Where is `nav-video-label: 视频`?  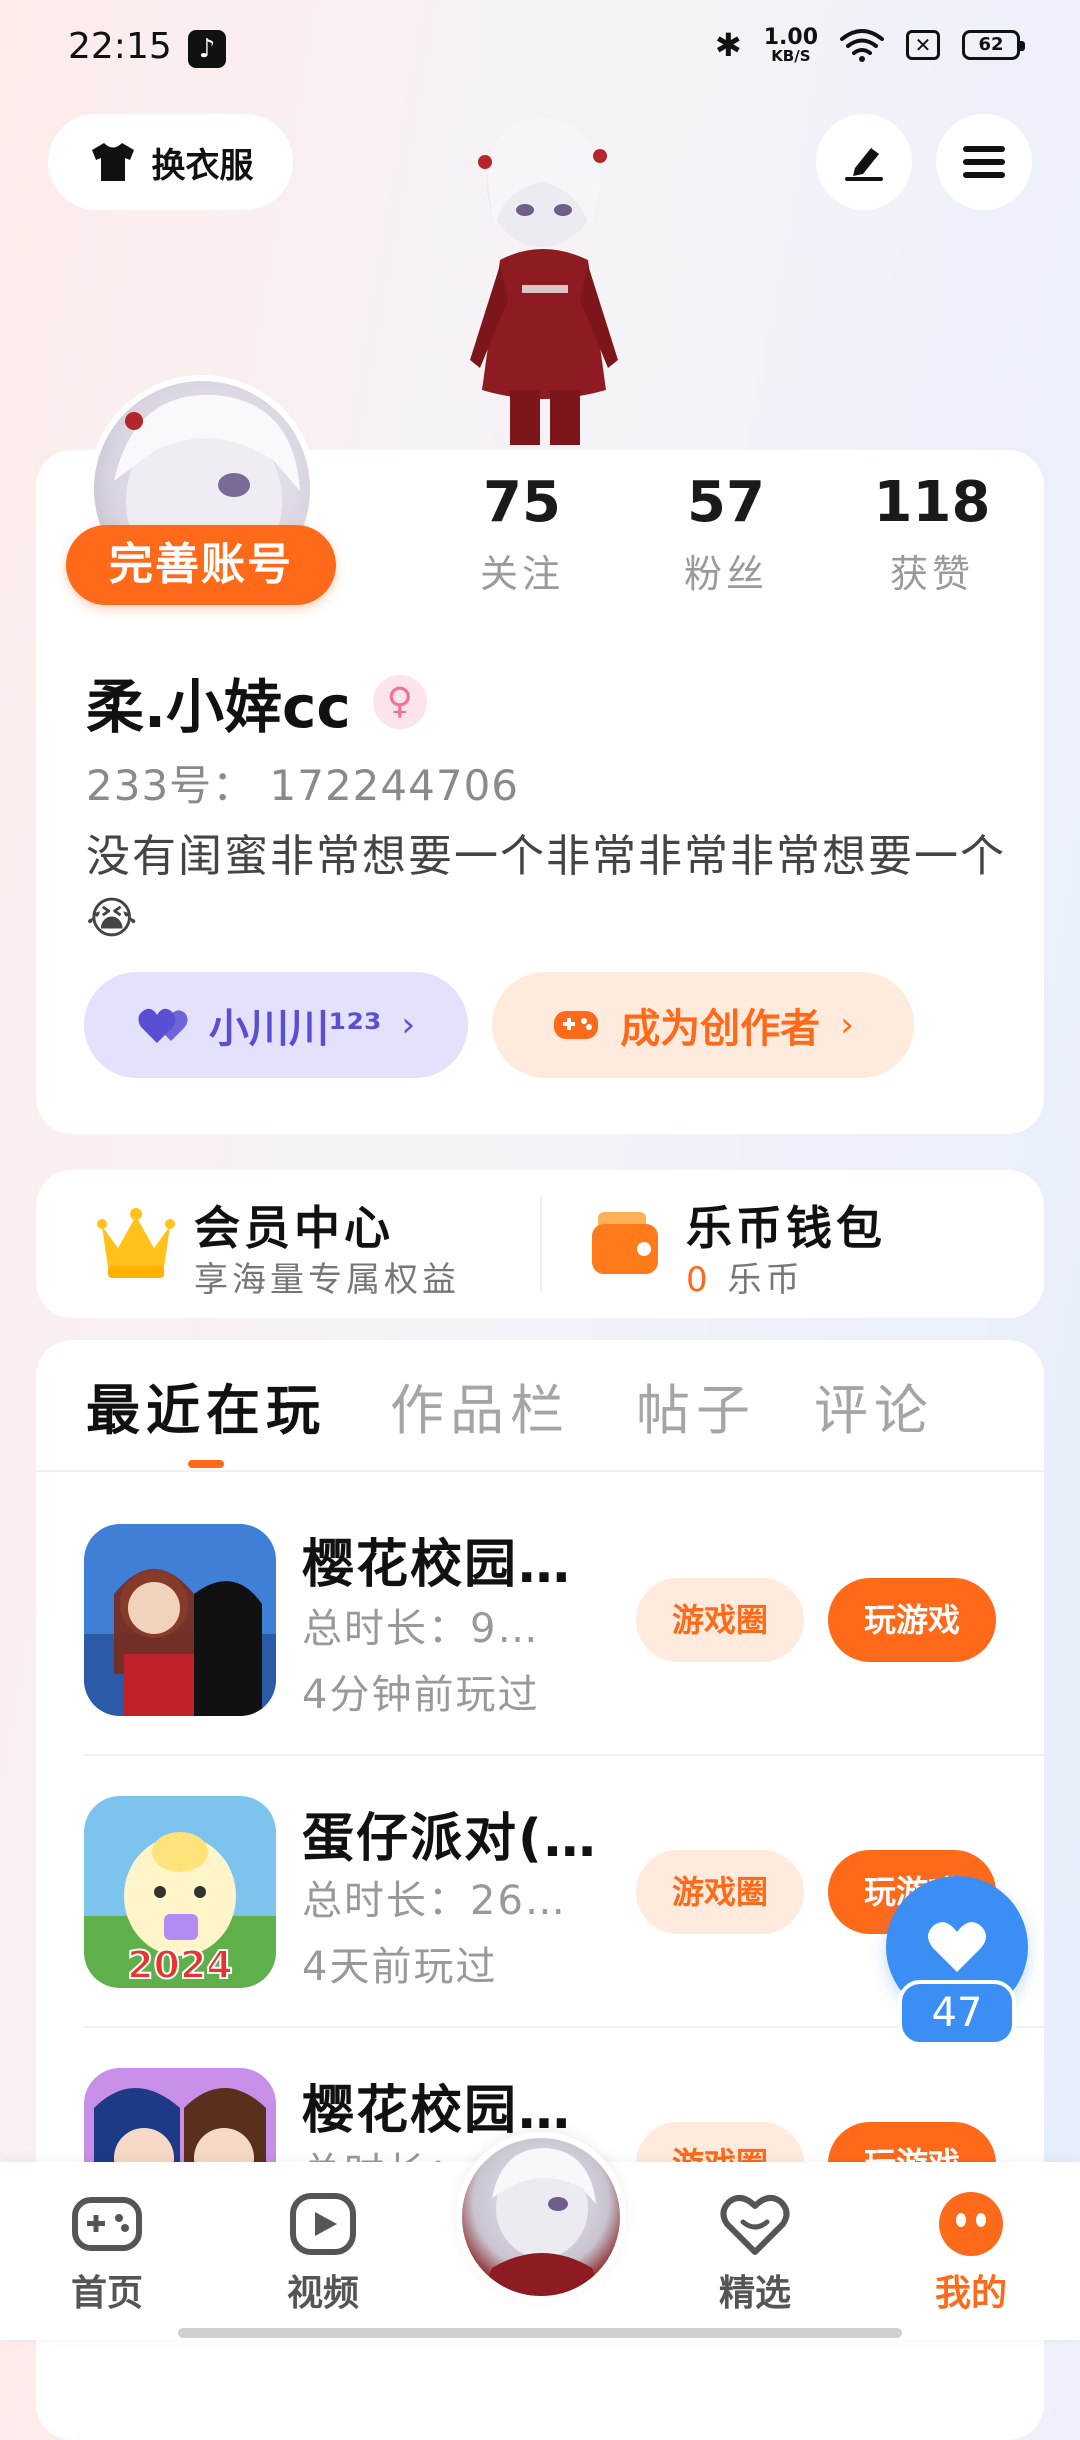
nav-video-label: 视频 is located at coordinates (322, 2293).